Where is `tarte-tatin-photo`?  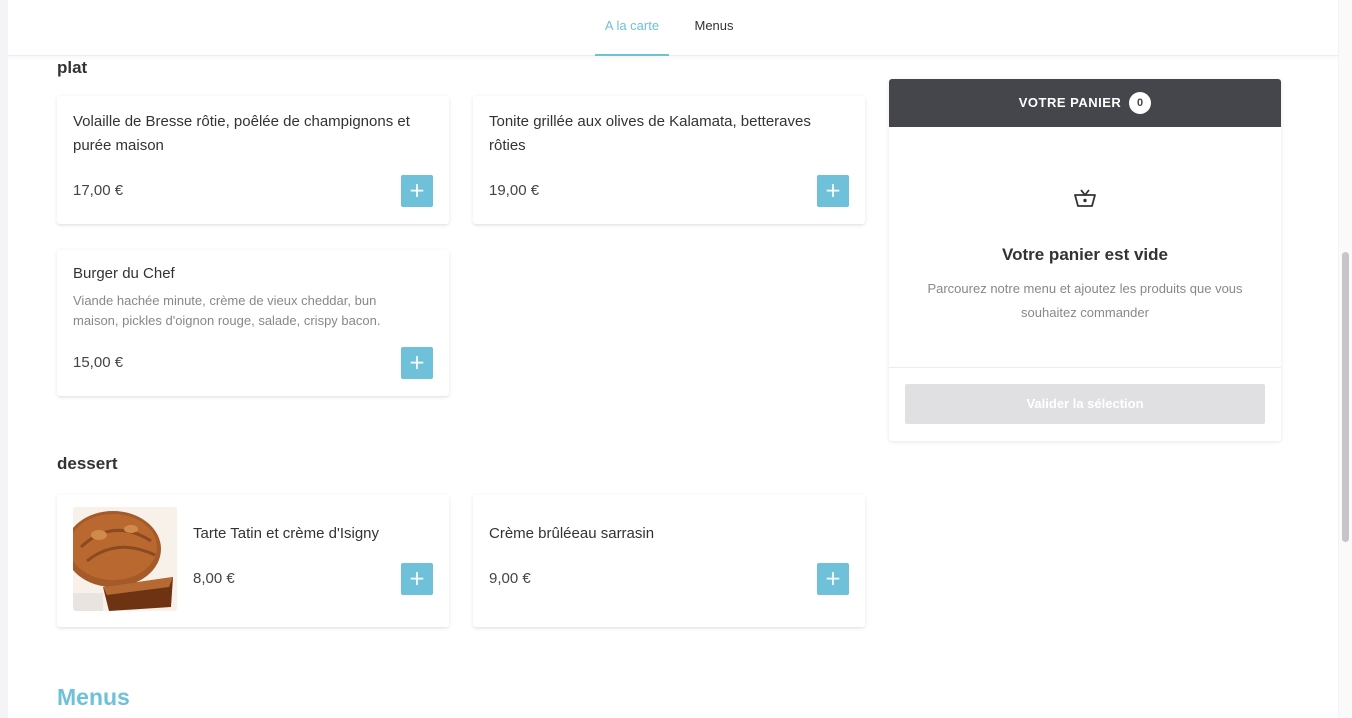
tarte-tatin-photo is located at coordinates (125, 559).